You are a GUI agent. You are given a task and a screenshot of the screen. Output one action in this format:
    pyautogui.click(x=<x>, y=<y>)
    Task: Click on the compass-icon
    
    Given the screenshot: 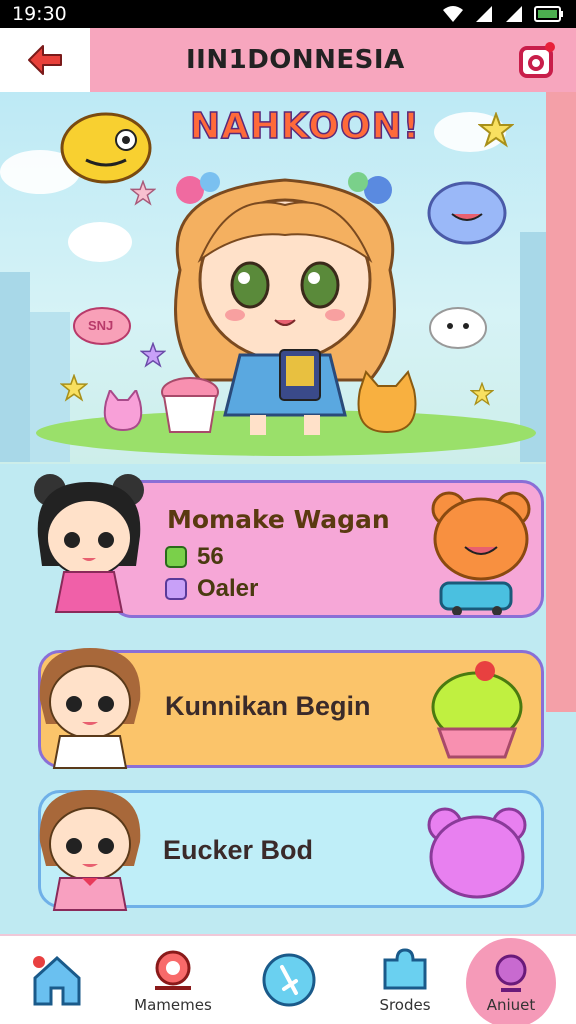 What is the action you would take?
    pyautogui.click(x=289, y=980)
    